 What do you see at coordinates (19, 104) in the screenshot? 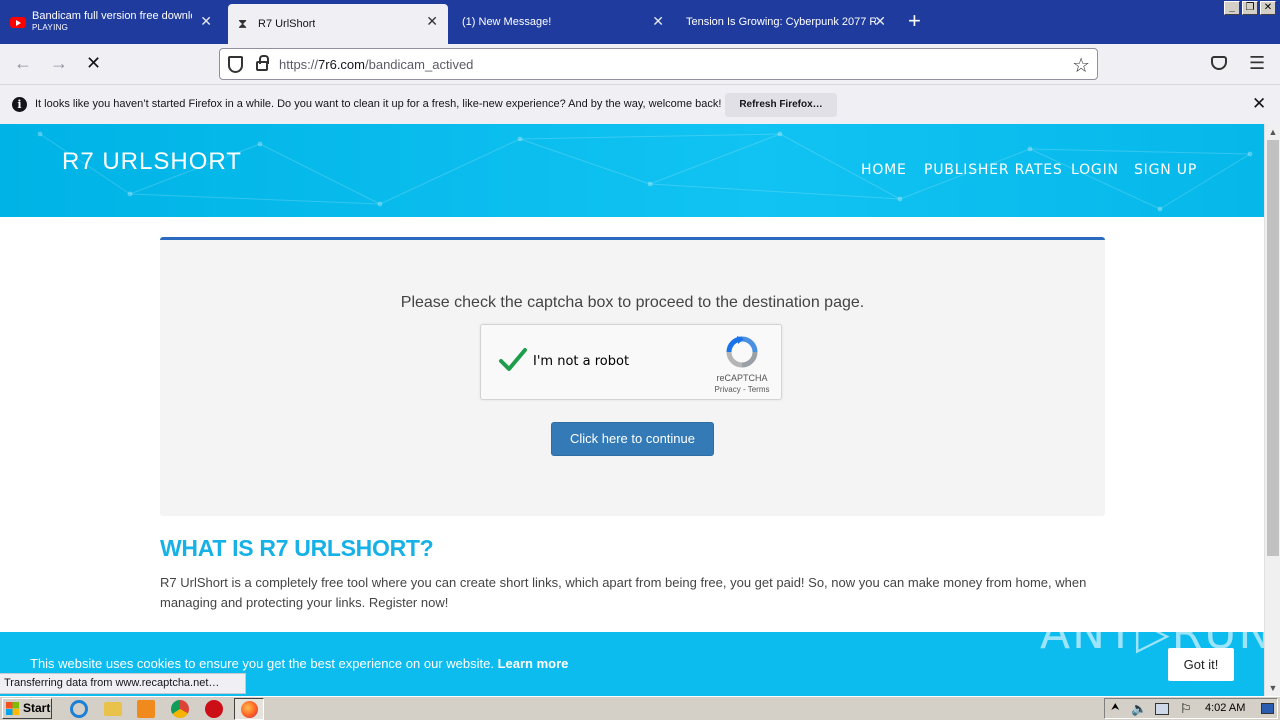
I see `info-icon: i` at bounding box center [19, 104].